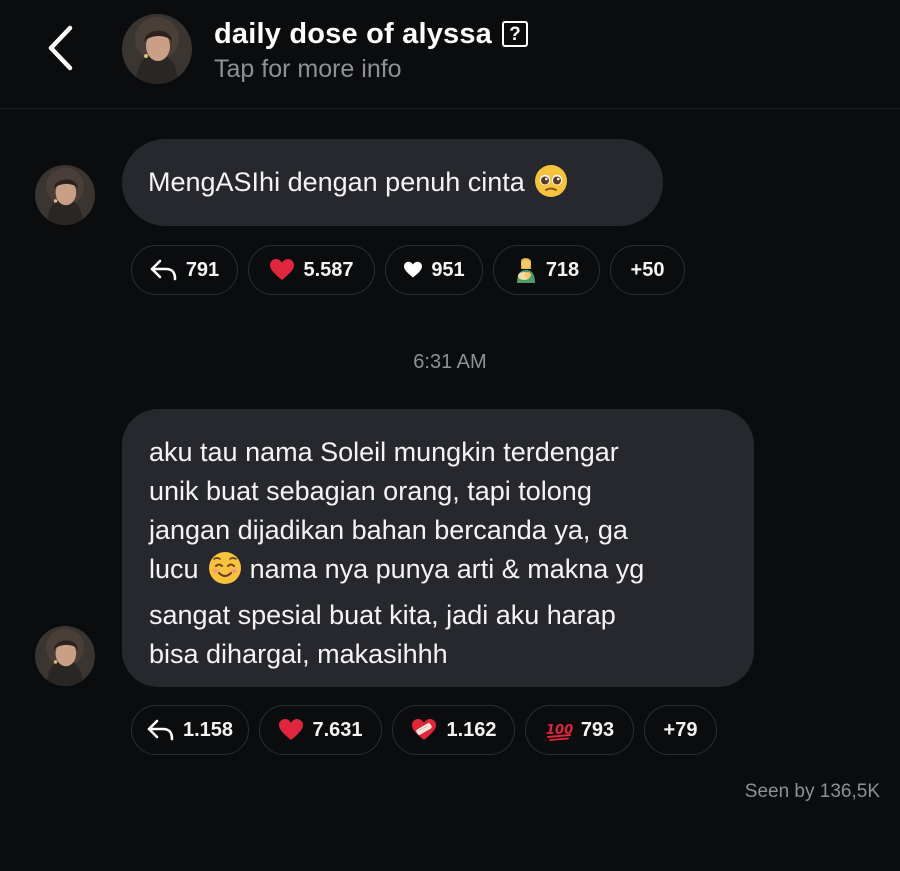 The height and width of the screenshot is (871, 900). I want to click on channel-avatar, so click(157, 49).